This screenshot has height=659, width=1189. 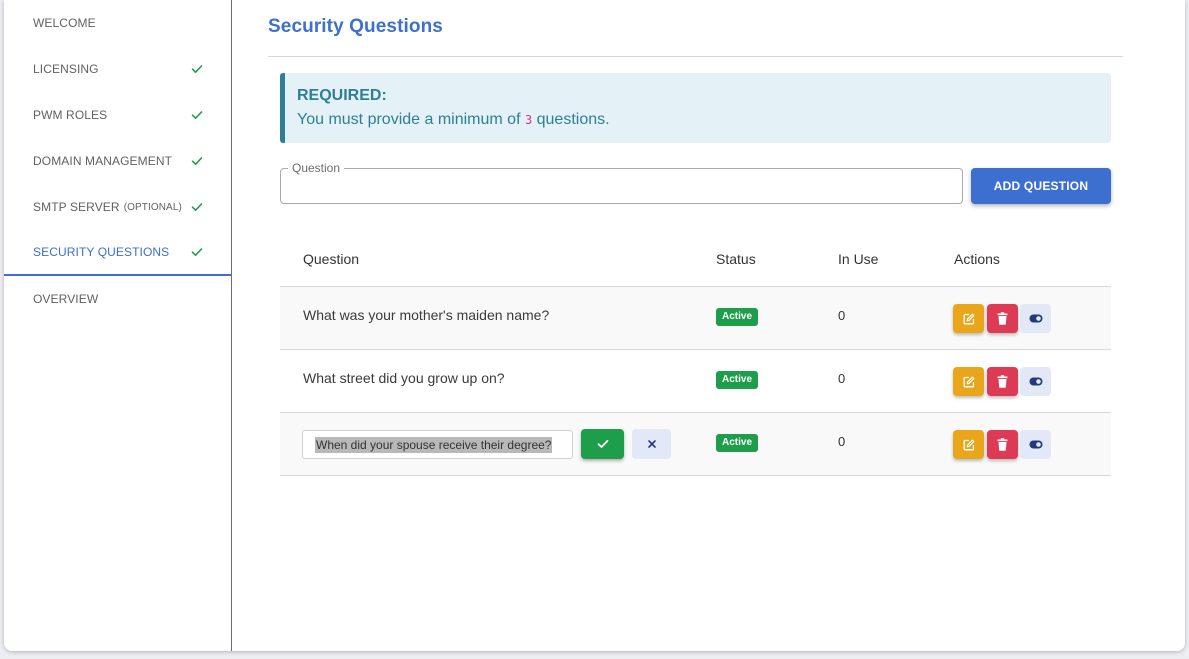 I want to click on sidebar-item-label: LICENSING, so click(x=66, y=69).